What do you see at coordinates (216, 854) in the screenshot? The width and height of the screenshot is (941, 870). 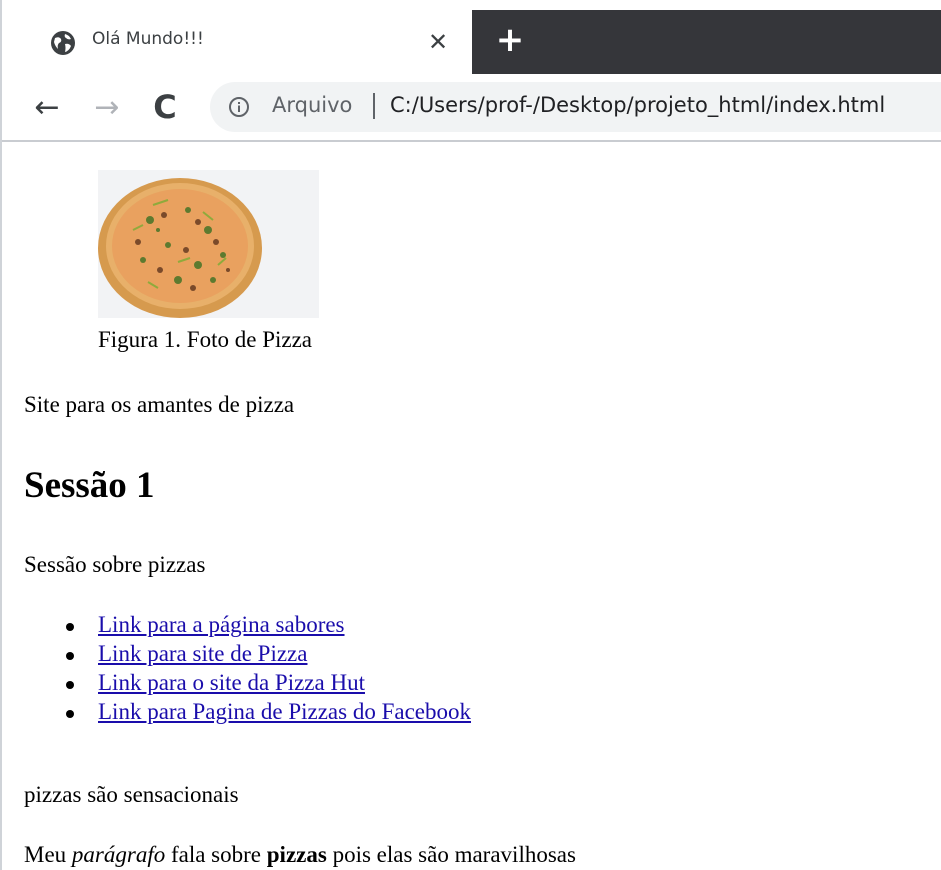 I see `paragraph-text-2: fala sobre` at bounding box center [216, 854].